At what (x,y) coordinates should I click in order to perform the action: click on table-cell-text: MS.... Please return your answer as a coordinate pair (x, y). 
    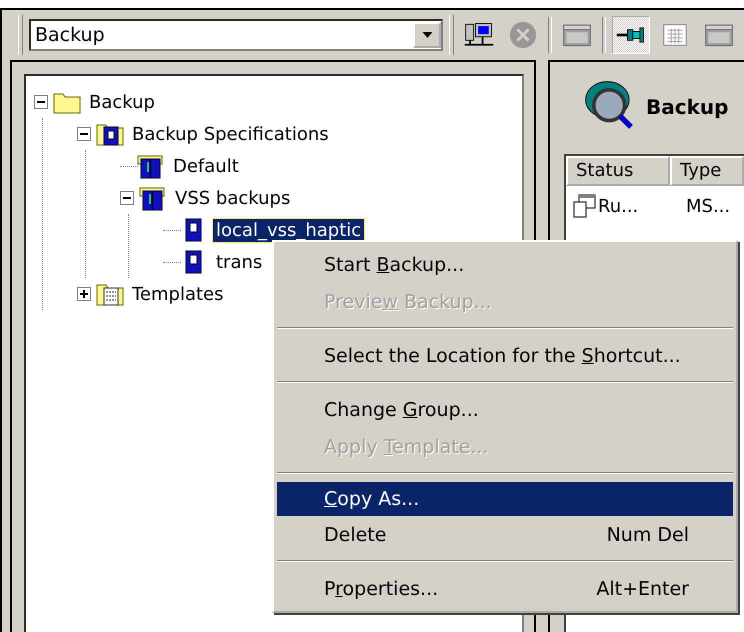
    Looking at the image, I should click on (707, 206).